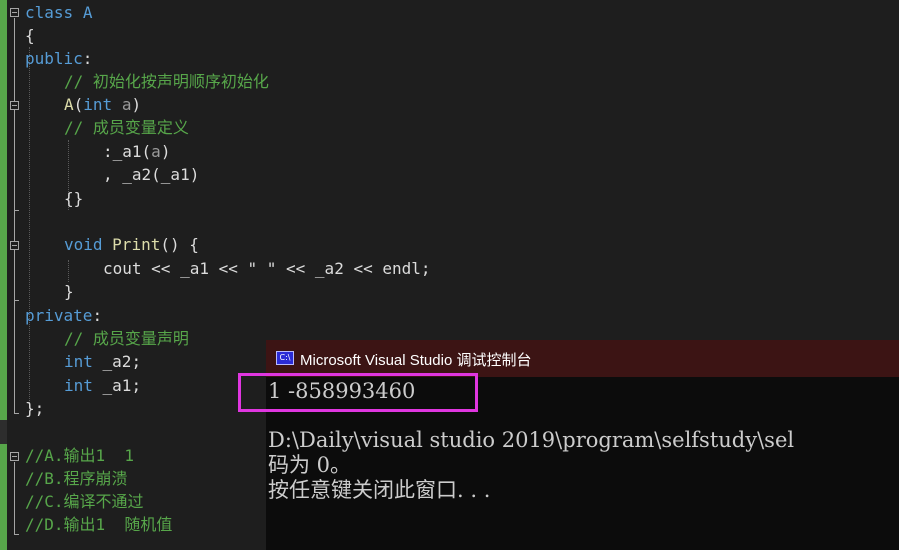 Image resolution: width=899 pixels, height=550 pixels. Describe the element at coordinates (416, 360) in the screenshot. I see `console-title: Microsoft Visual Studio 调试控制台` at that location.